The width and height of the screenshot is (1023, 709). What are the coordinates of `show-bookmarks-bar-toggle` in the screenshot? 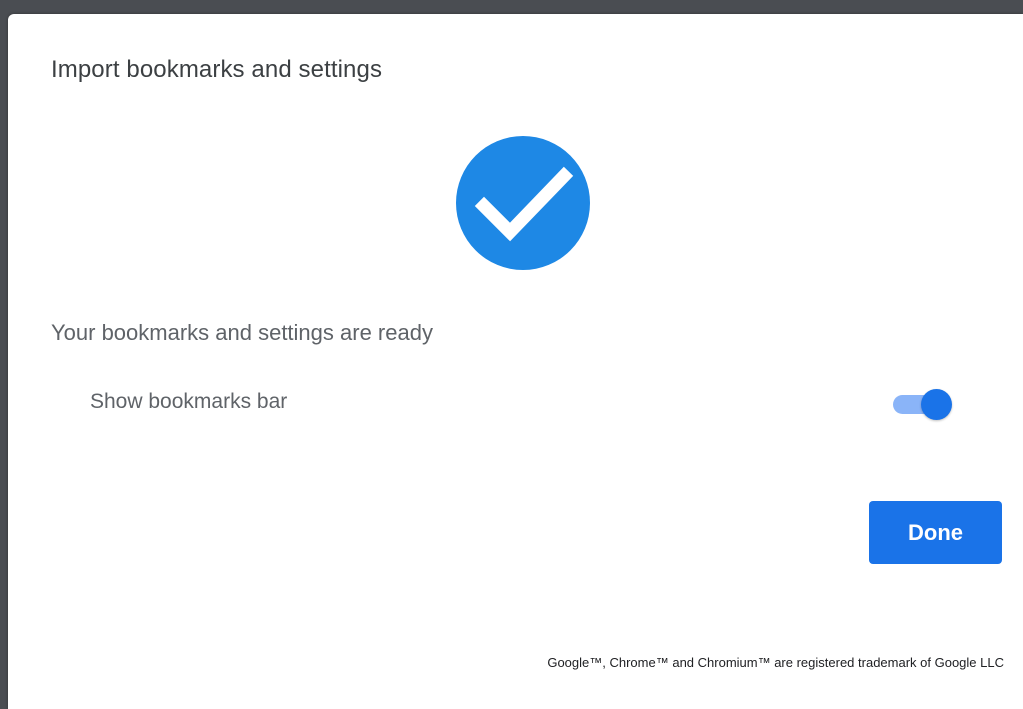 It's located at (923, 404).